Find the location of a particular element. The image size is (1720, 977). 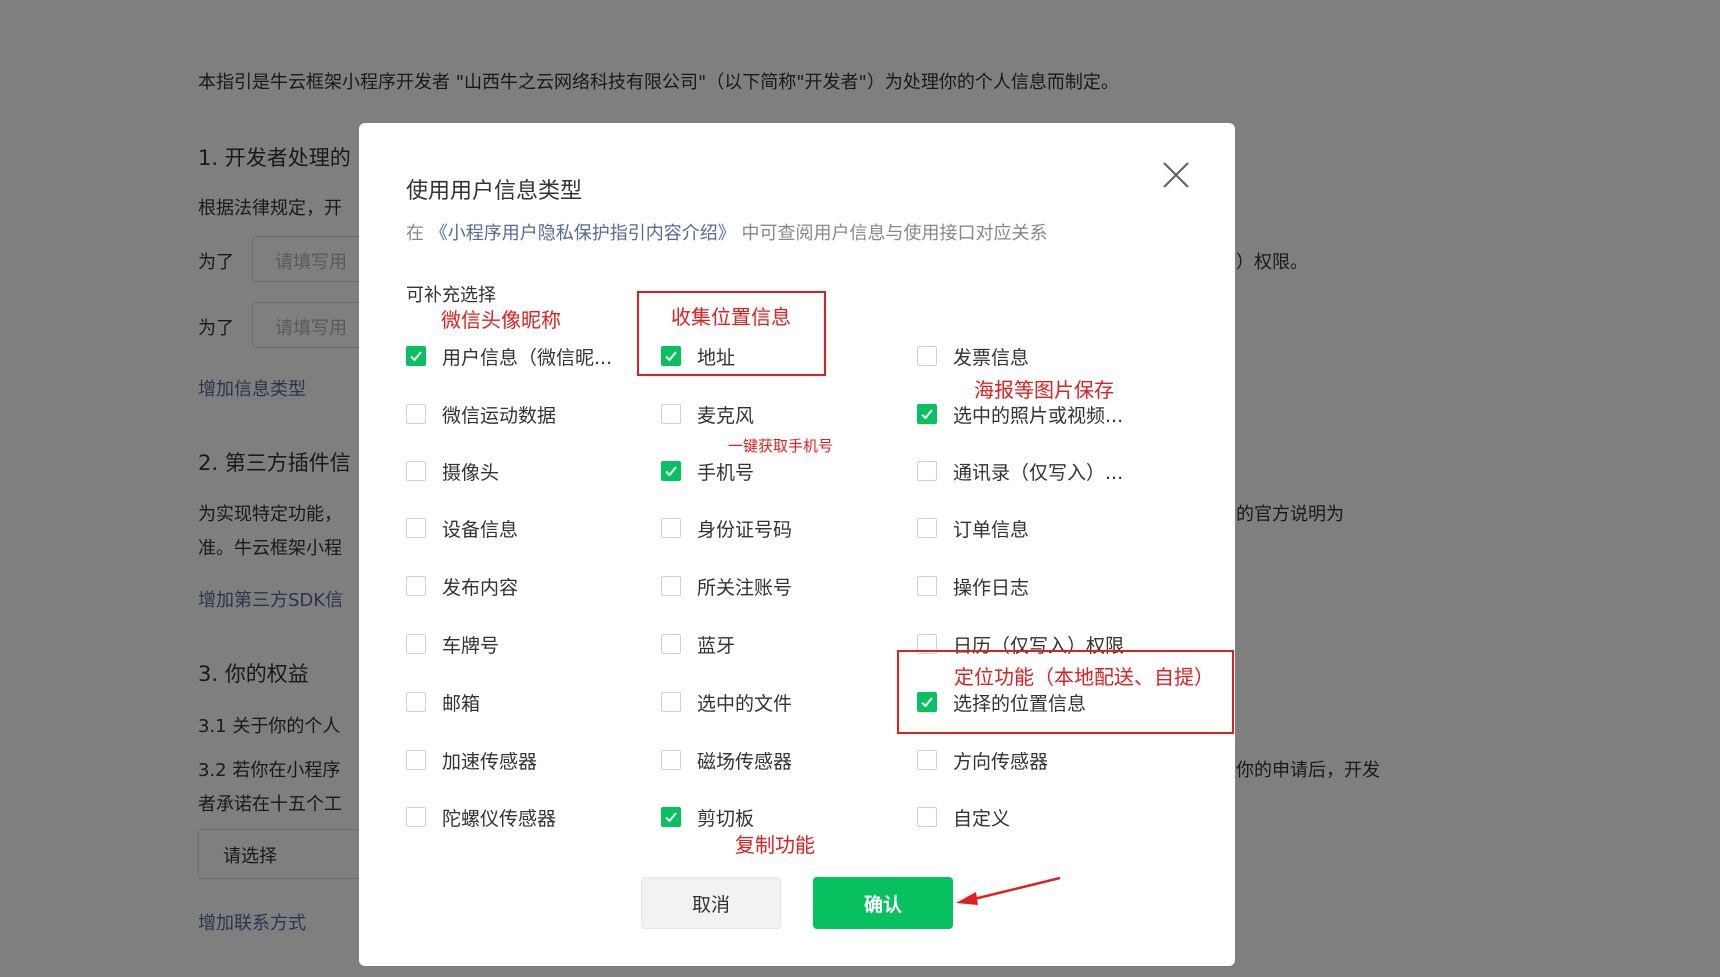

option-label: 手机号 is located at coordinates (726, 472).